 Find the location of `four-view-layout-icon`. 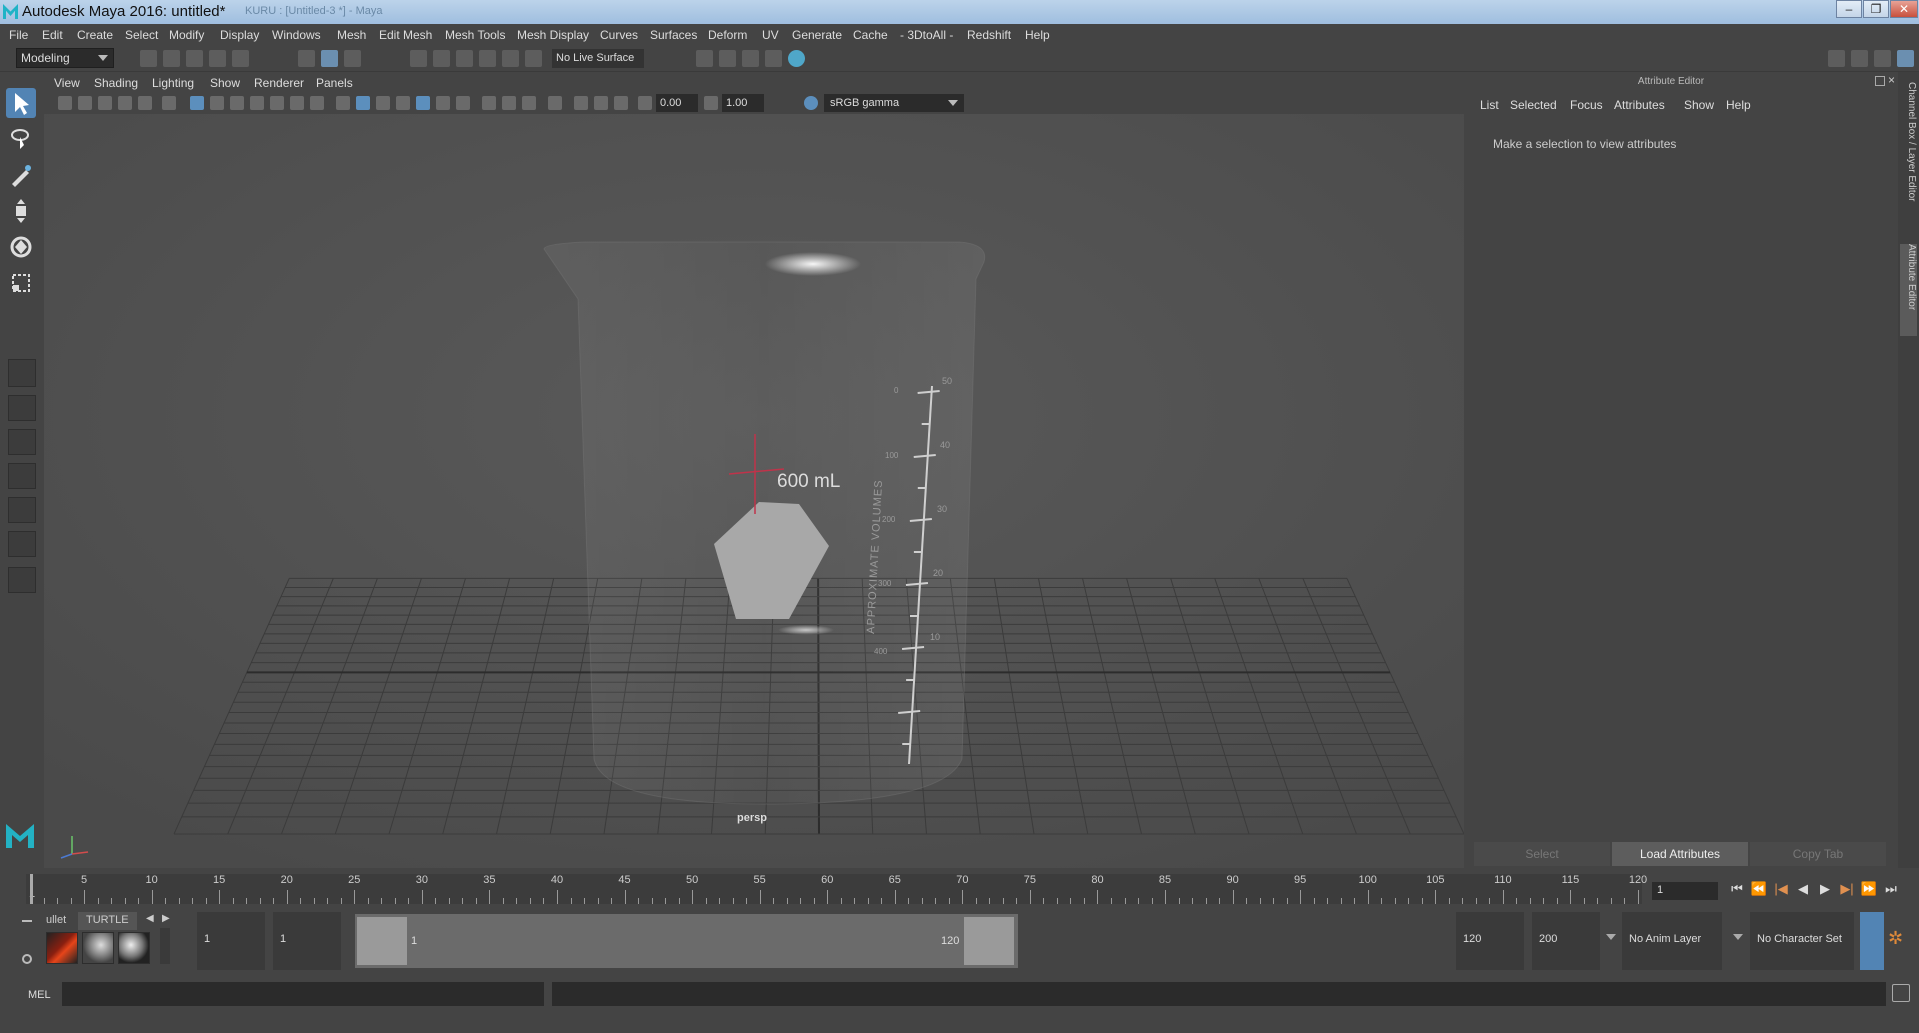

four-view-layout-icon is located at coordinates (22, 408).